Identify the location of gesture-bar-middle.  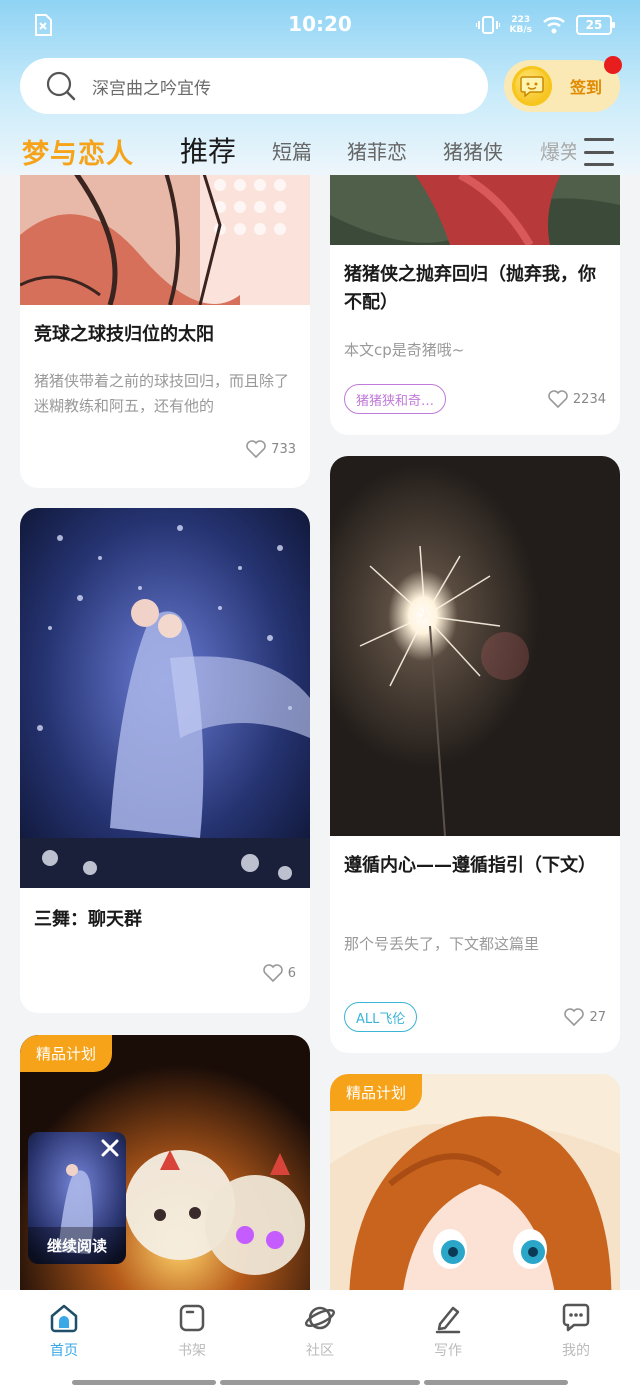
(320, 1382).